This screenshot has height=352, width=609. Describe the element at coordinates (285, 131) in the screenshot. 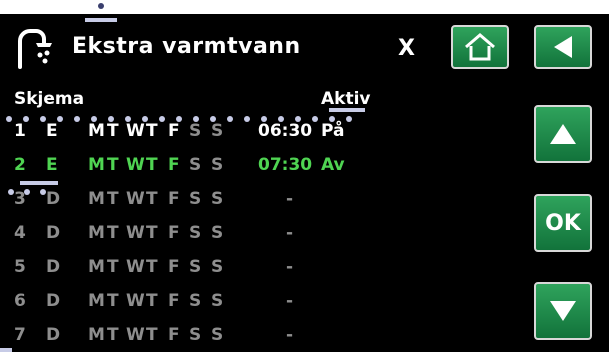

I see `schedule-time: 06:30` at that location.